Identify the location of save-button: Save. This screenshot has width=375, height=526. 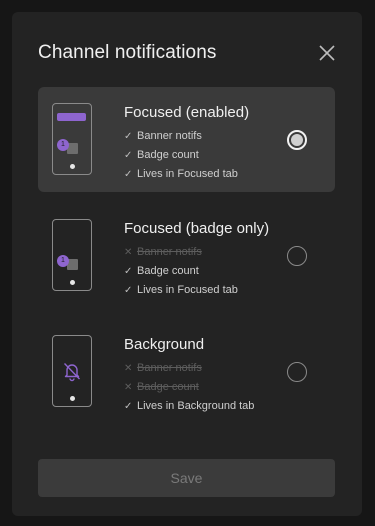
(186, 478).